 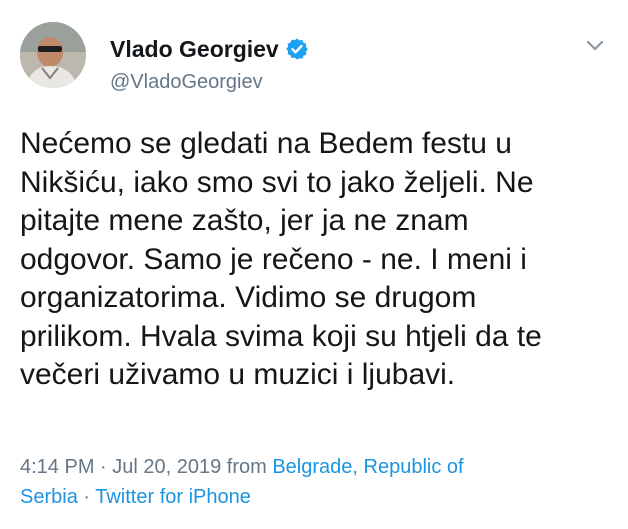 I want to click on timestamp: 4:14 PM · Jul 20, 2019 from, so click(x=146, y=467).